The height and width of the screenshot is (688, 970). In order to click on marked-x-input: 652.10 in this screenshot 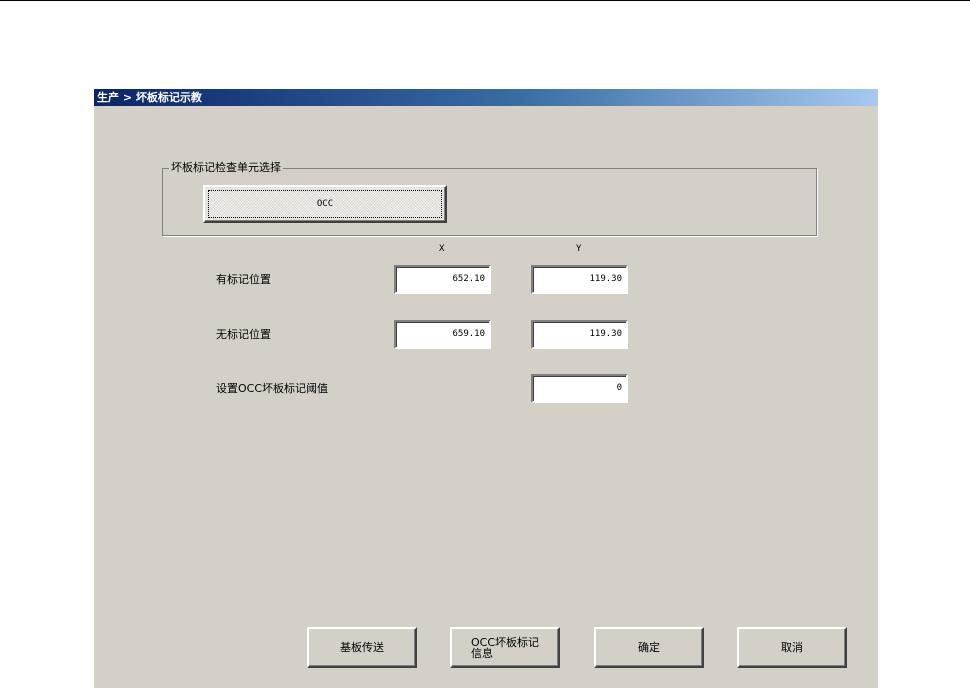, I will do `click(442, 279)`.